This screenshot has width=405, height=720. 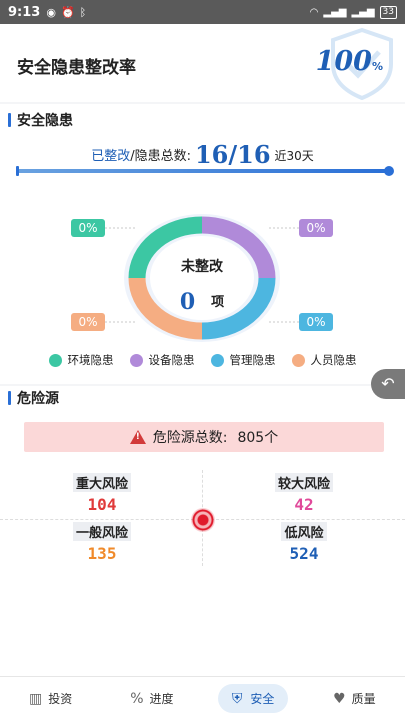 I want to click on page-header: 安全隐患整改率 100%, so click(x=202, y=63).